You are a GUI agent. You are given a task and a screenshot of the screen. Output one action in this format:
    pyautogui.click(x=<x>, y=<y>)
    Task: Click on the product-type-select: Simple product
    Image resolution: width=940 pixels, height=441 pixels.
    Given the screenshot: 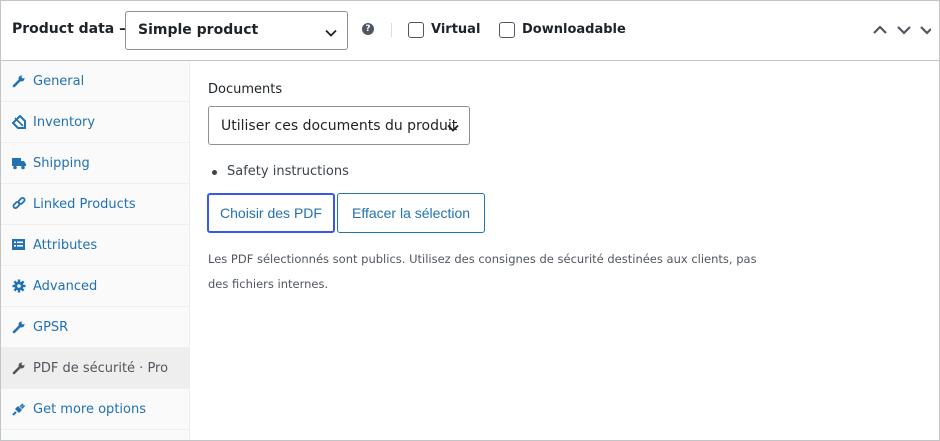 What is the action you would take?
    pyautogui.click(x=236, y=30)
    